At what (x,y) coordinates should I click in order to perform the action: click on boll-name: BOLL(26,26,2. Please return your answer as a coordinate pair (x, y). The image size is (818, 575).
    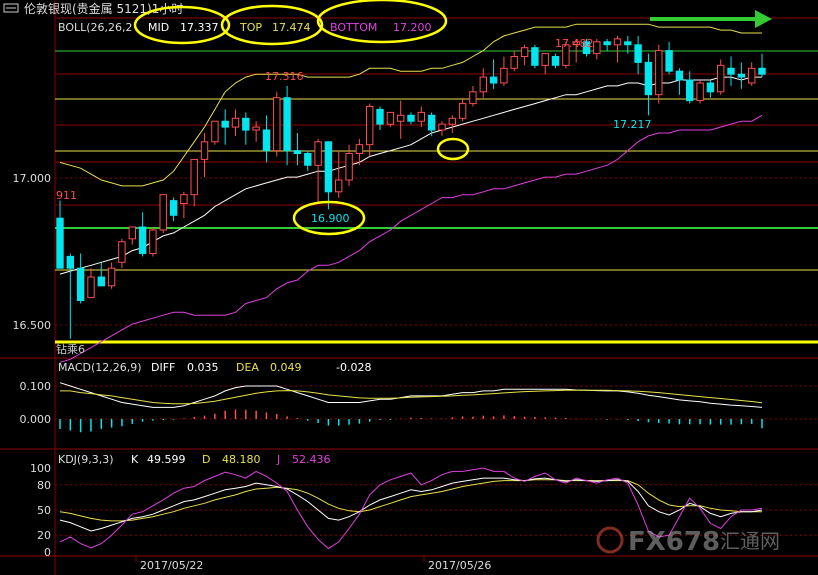
    Looking at the image, I should click on (95, 27).